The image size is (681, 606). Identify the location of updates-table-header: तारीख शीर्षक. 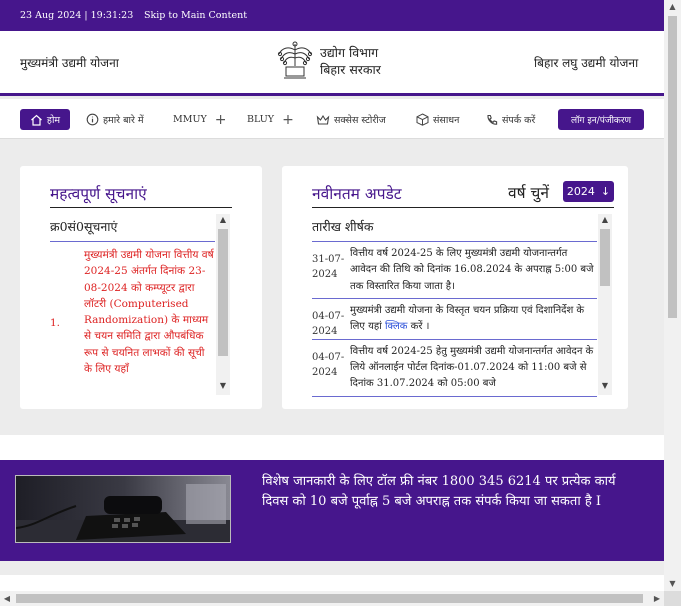
(343, 226).